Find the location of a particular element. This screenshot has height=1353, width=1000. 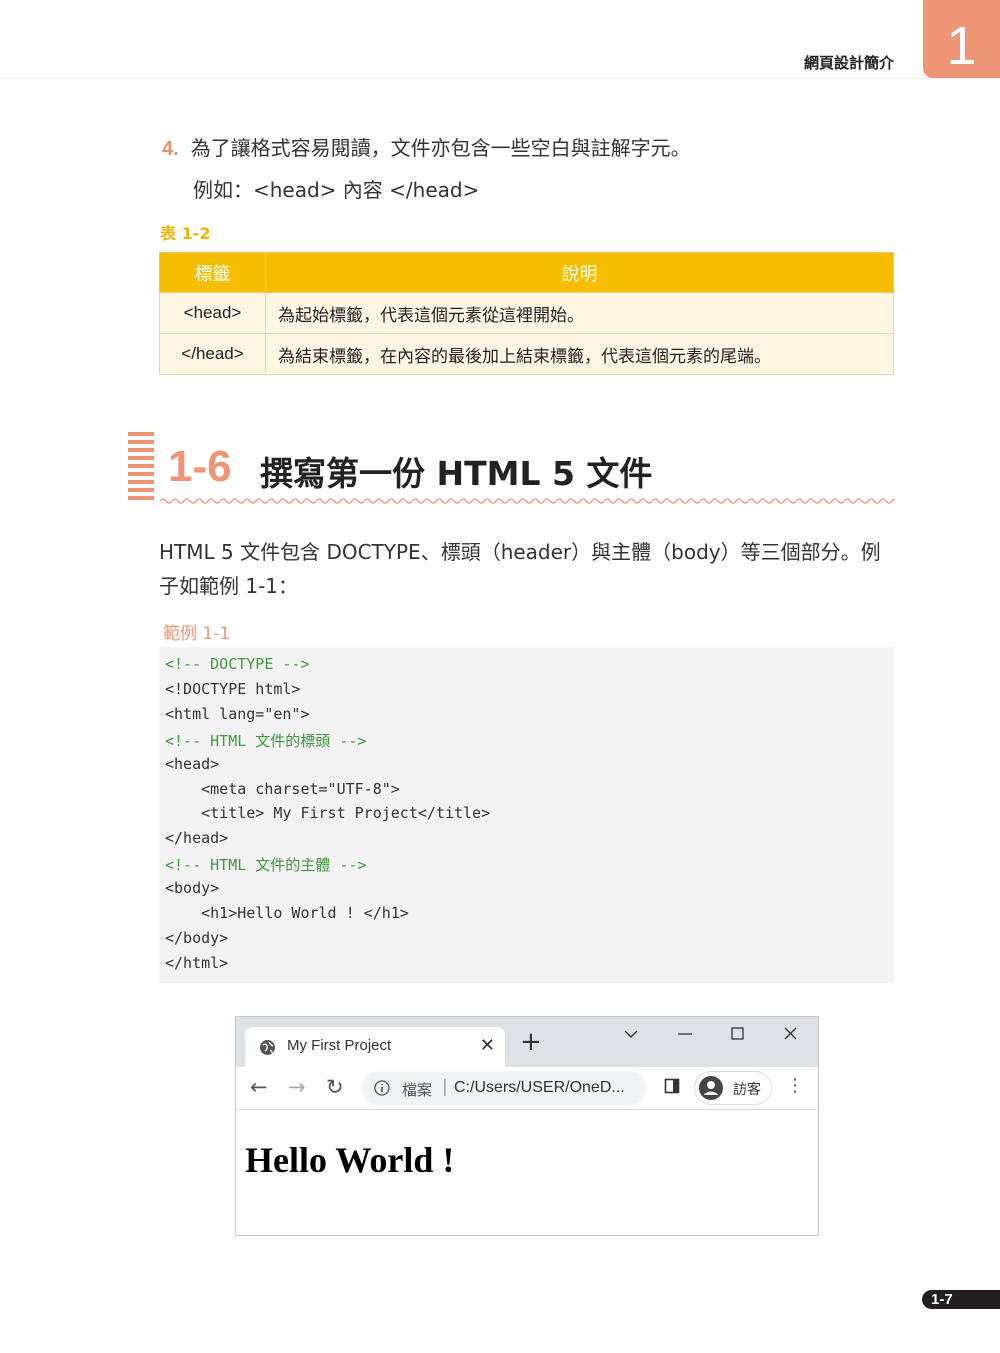

chapter-title: 網頁設計簡介 is located at coordinates (848, 63).